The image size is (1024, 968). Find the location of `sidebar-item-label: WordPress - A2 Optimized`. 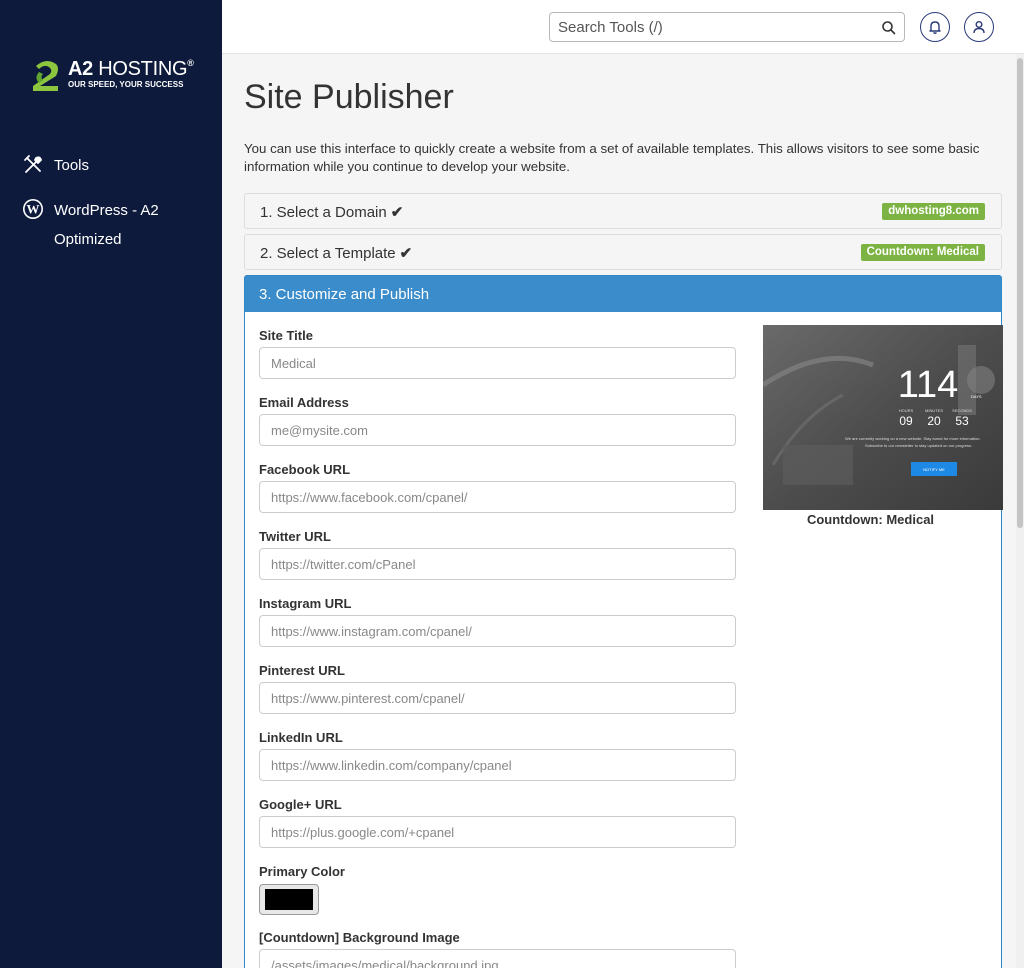

sidebar-item-label: WordPress - A2 Optimized is located at coordinates (106, 225).